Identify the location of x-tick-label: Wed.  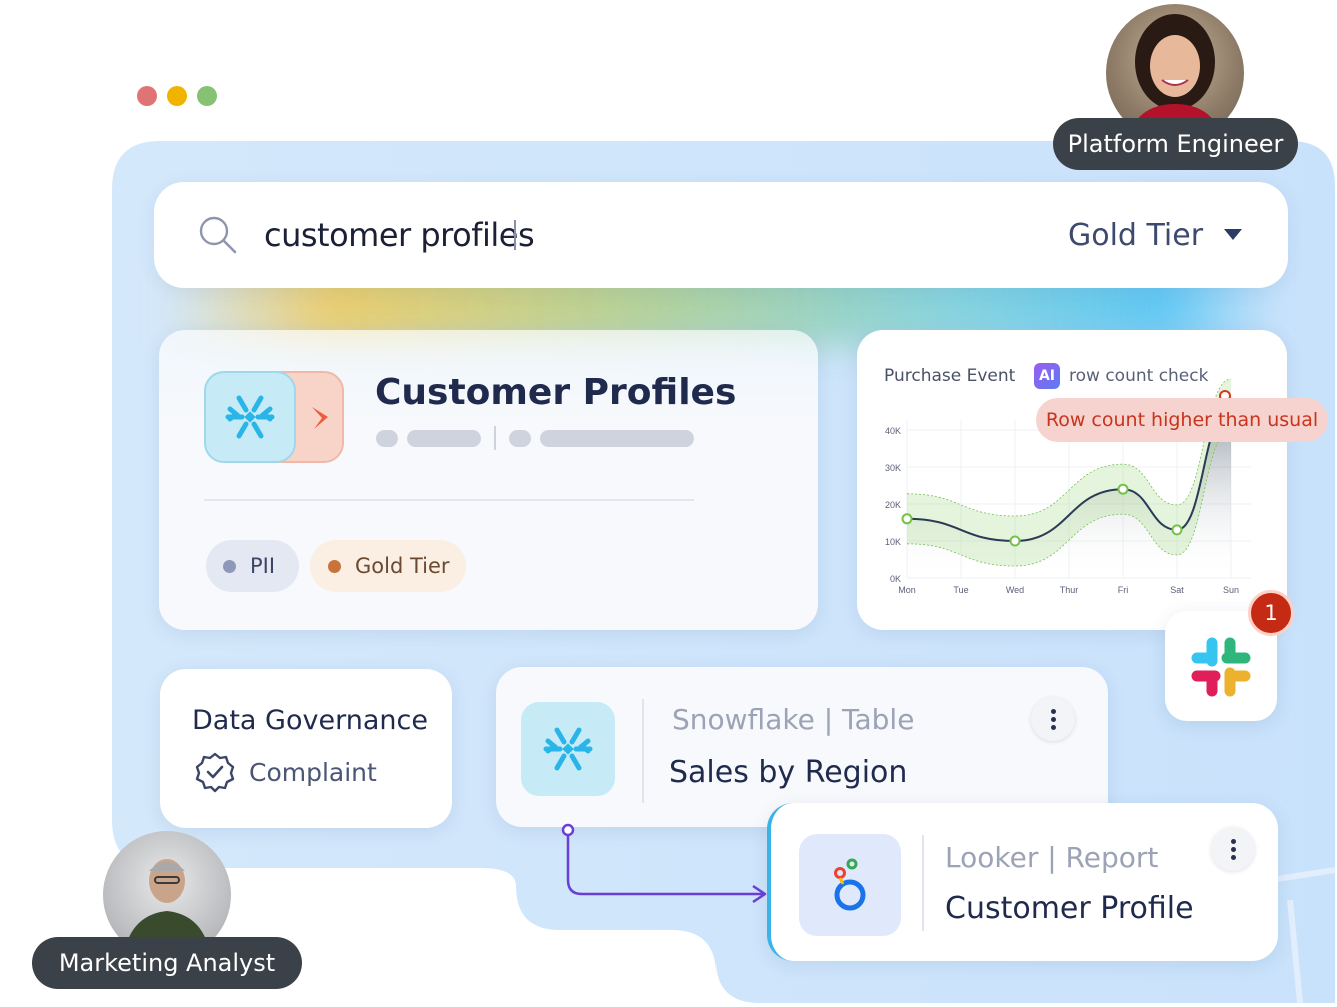
(1015, 590).